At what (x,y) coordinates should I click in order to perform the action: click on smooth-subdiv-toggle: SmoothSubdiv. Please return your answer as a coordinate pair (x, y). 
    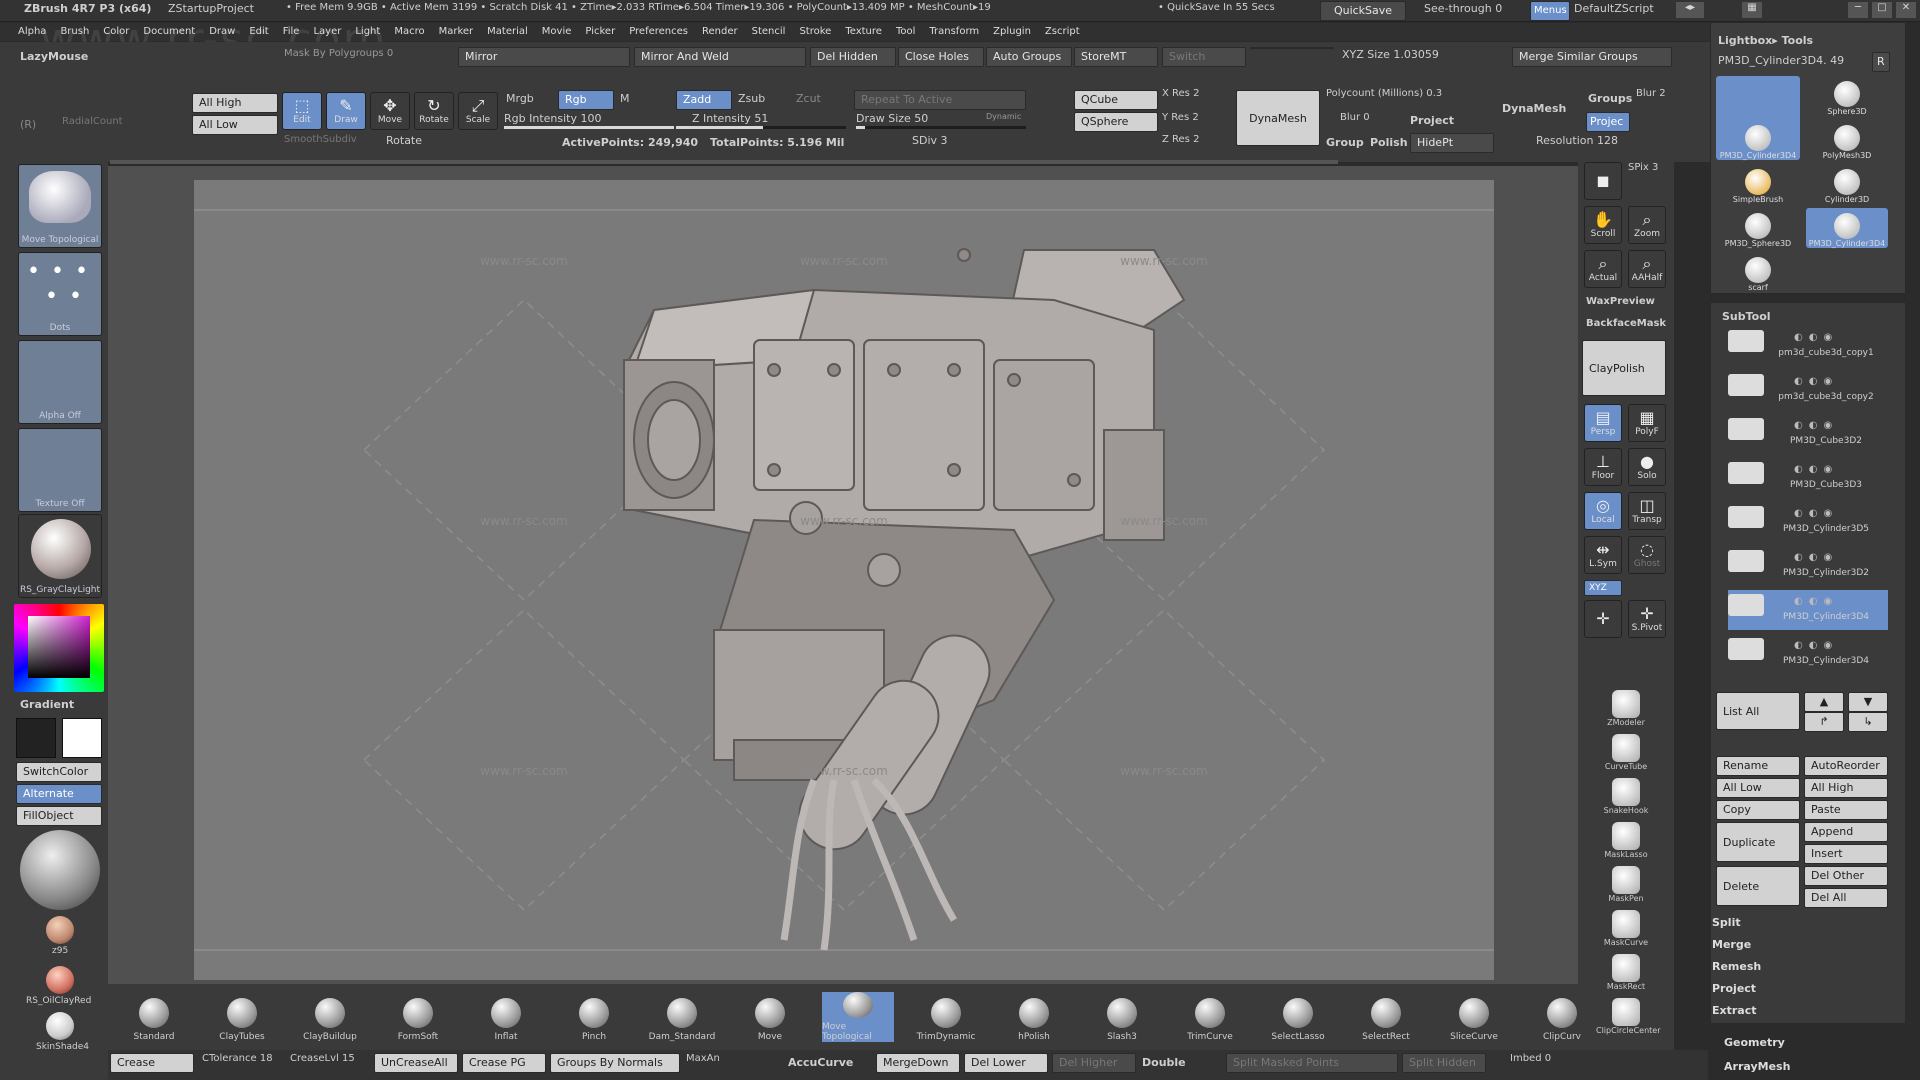
    Looking at the image, I should click on (320, 139).